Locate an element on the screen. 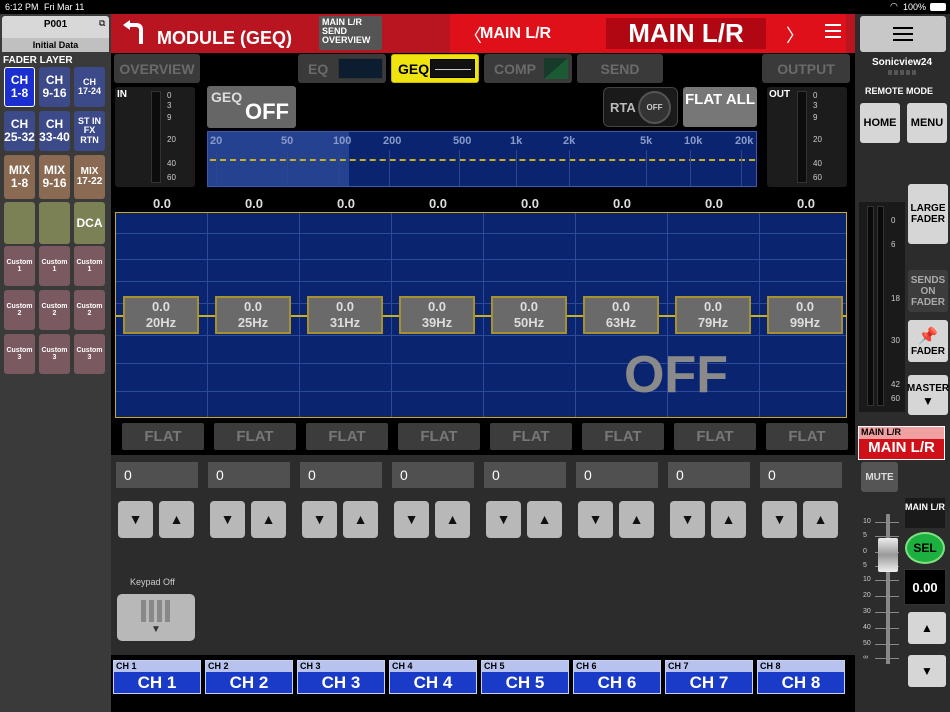 Image resolution: width=950 pixels, height=712 pixels. large-fader-button: LARGE FADER is located at coordinates (928, 214).